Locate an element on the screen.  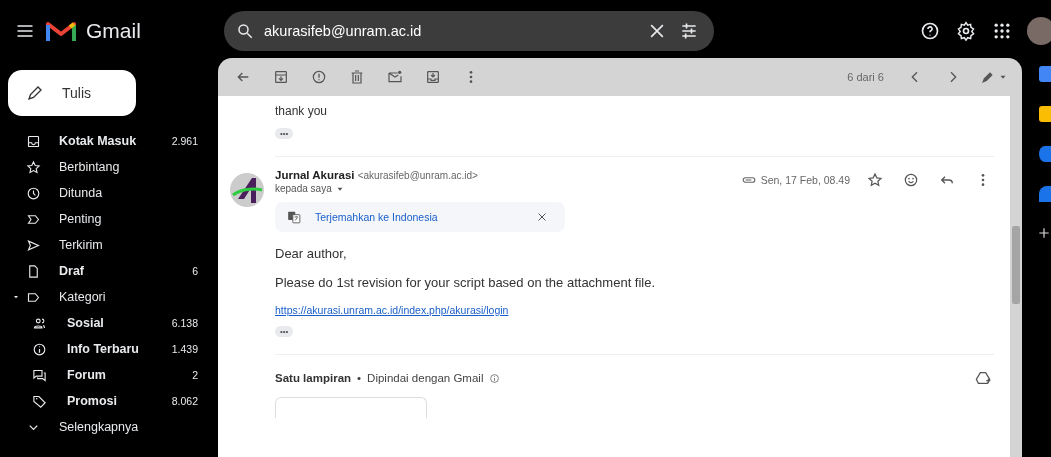
attachment-count: Satu lampiran is located at coordinates (313, 378).